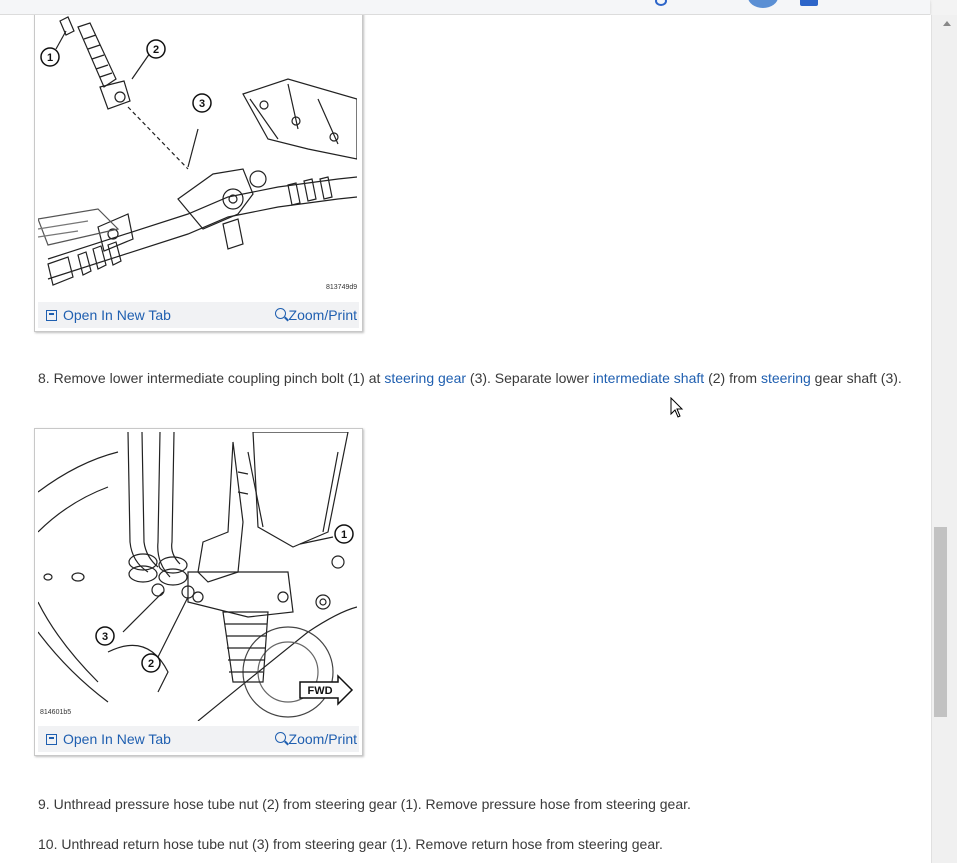  I want to click on scroll-up-icon, so click(947, 23).